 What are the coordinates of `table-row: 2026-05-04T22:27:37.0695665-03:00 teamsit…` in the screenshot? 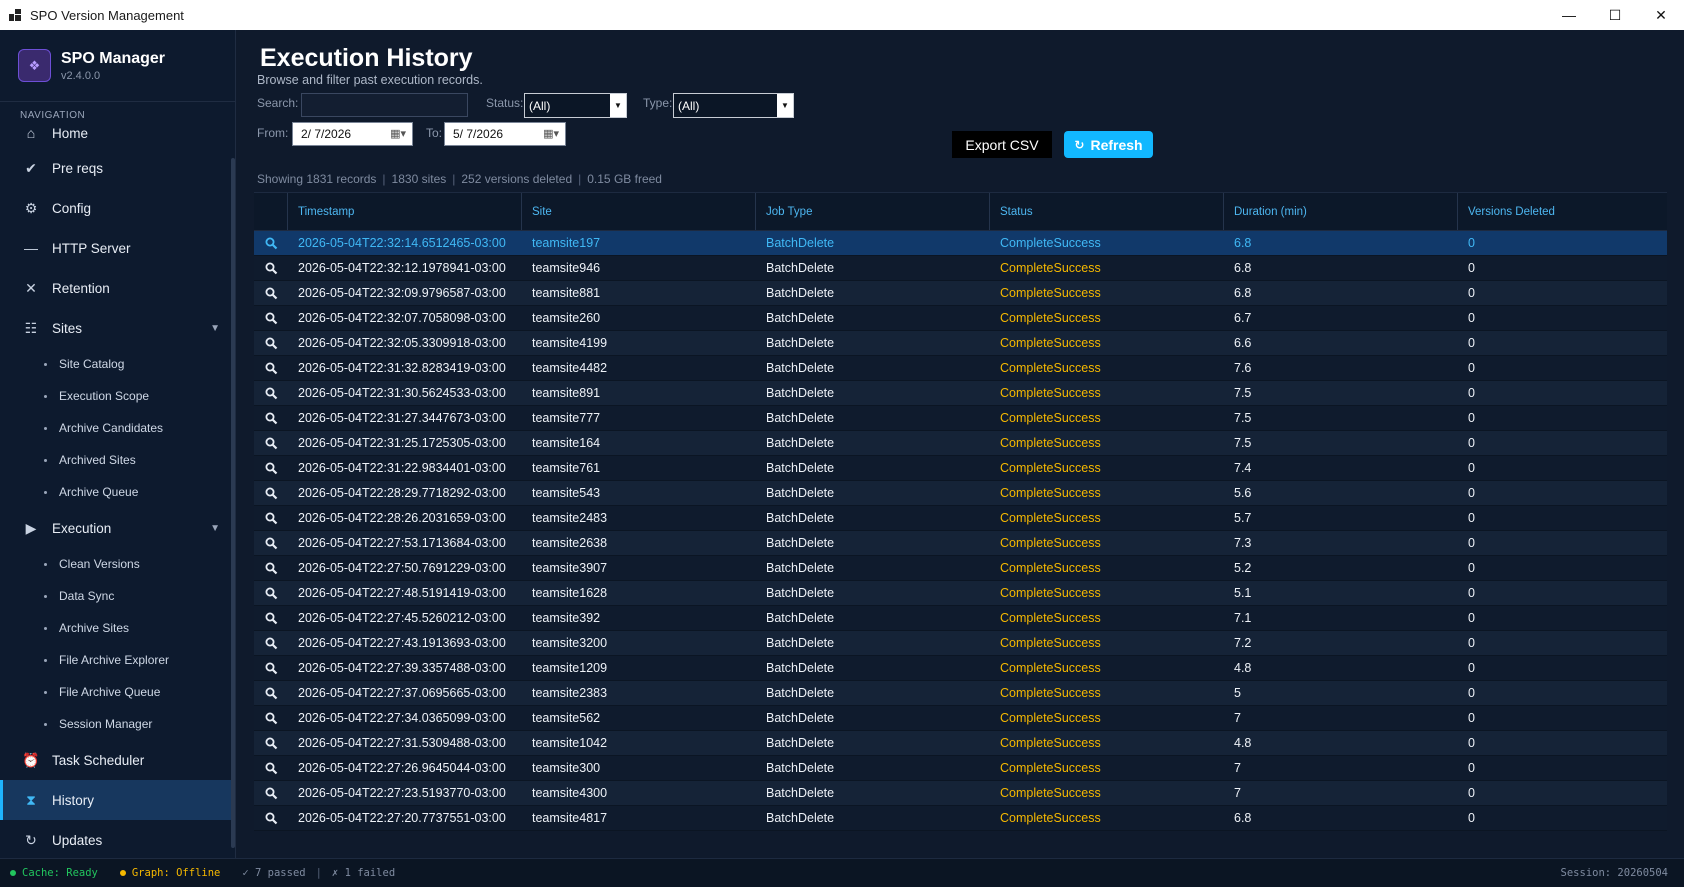 It's located at (960, 693).